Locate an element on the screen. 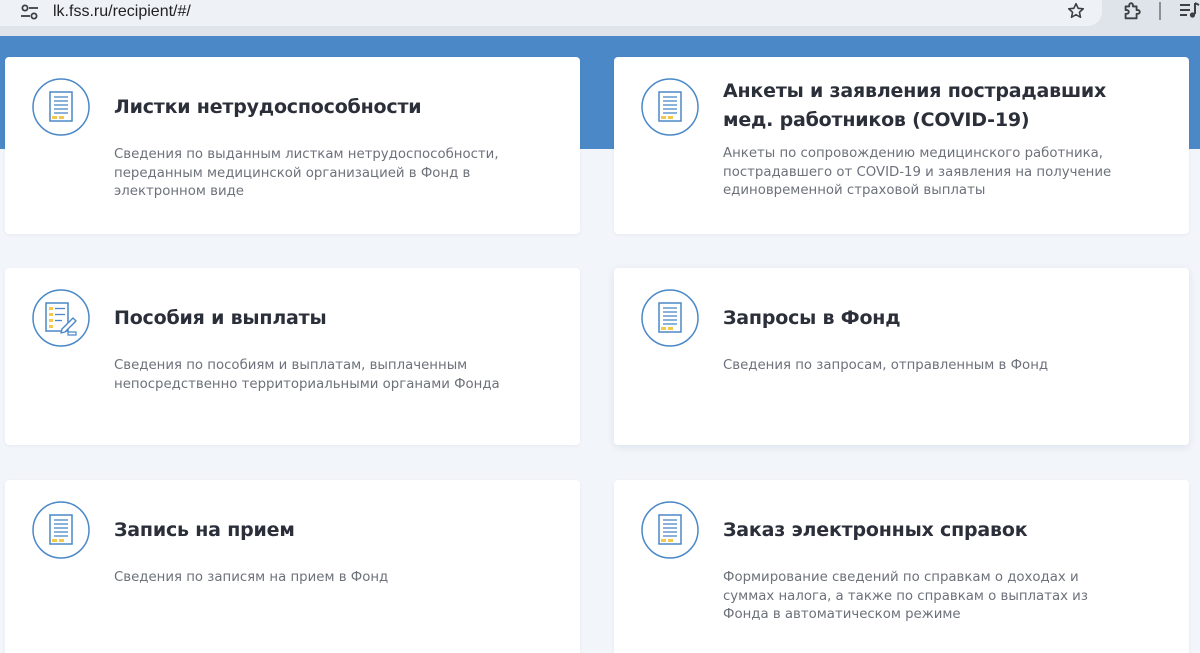 Image resolution: width=1200 pixels, height=653 pixels. address-bar: lk.fss.ru/recipient/#/ is located at coordinates (551, 13).